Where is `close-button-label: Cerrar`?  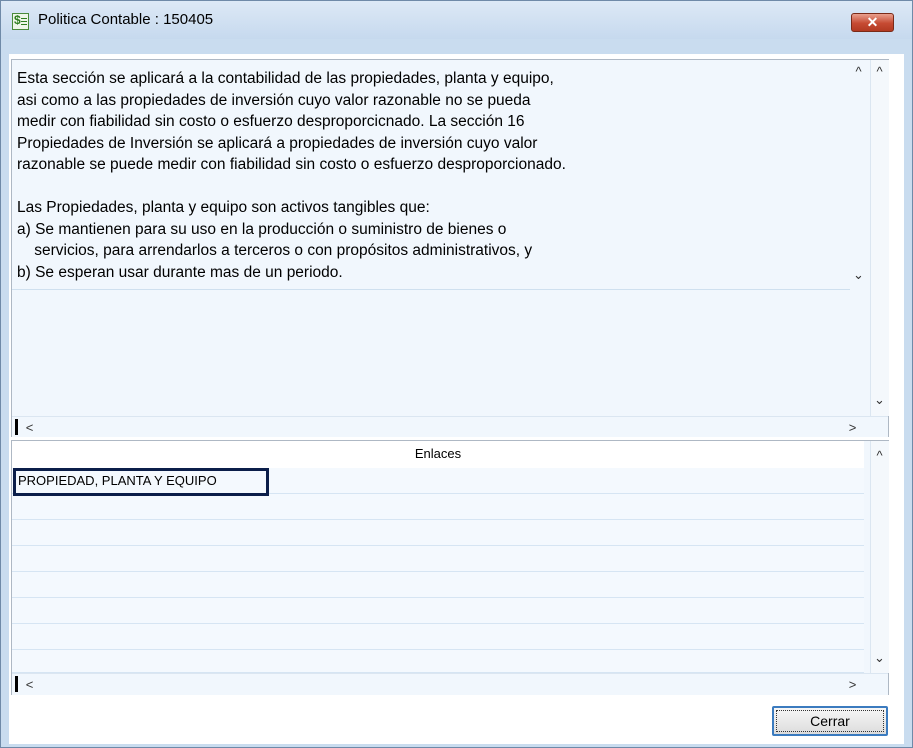
close-button-label: Cerrar is located at coordinates (830, 721).